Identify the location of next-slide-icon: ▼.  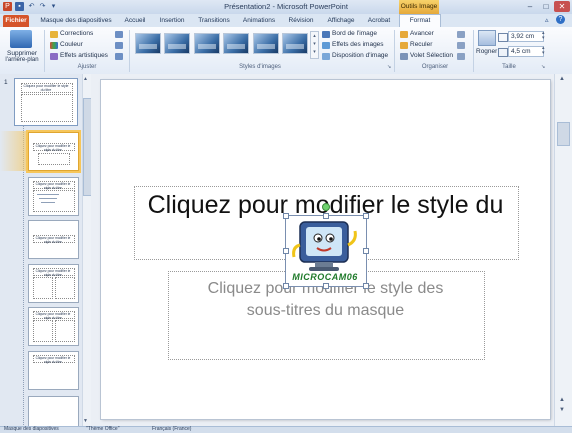
(562, 410).